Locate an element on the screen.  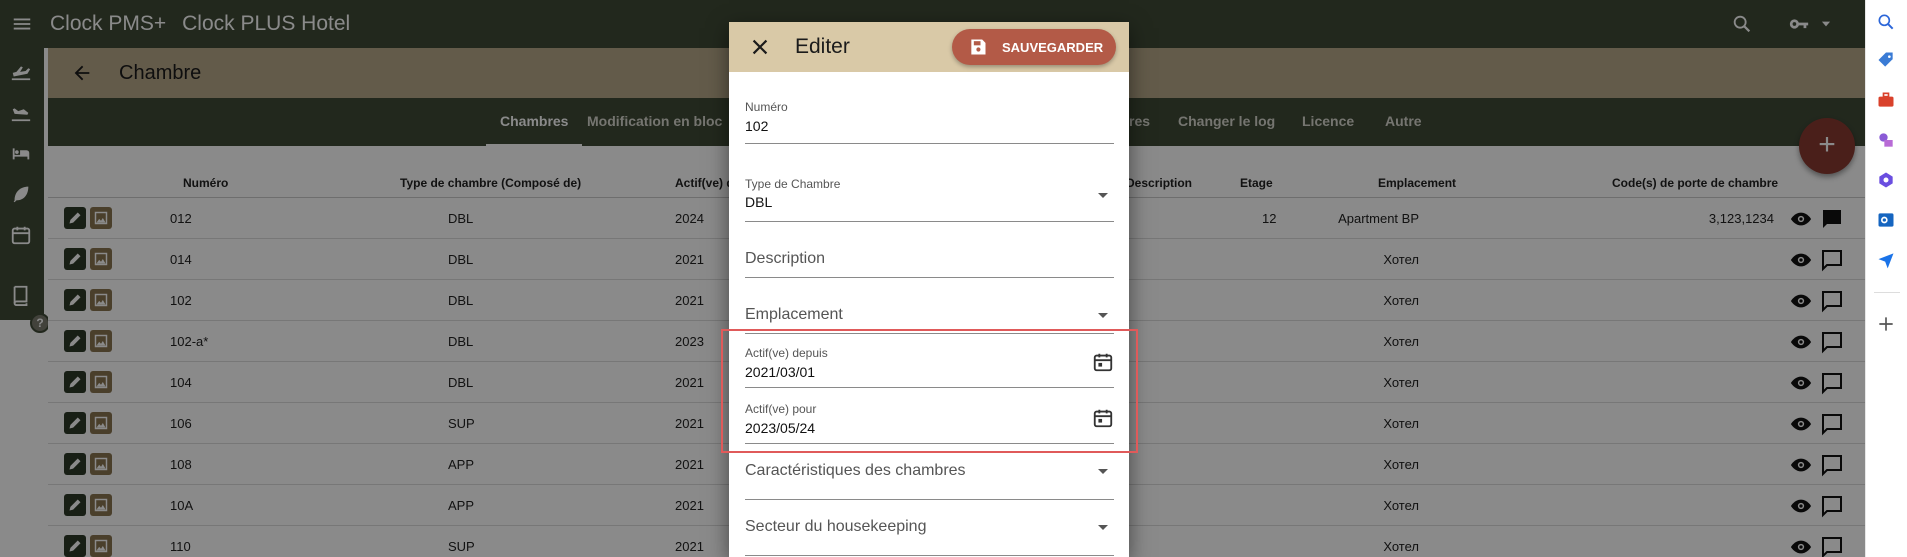
emplacement-select: Emplacement is located at coordinates (929, 311).